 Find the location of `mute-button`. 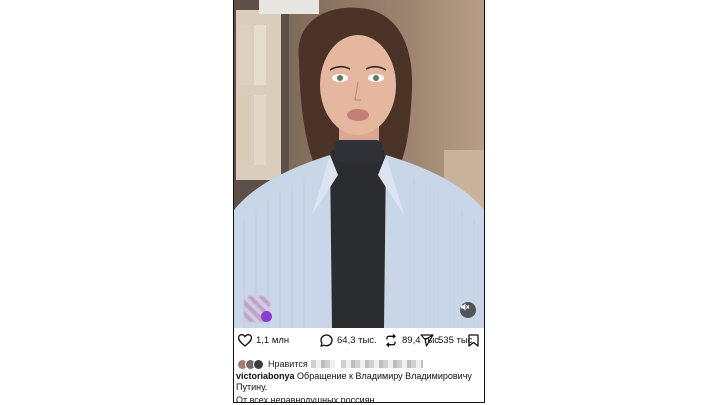

mute-button is located at coordinates (468, 310).